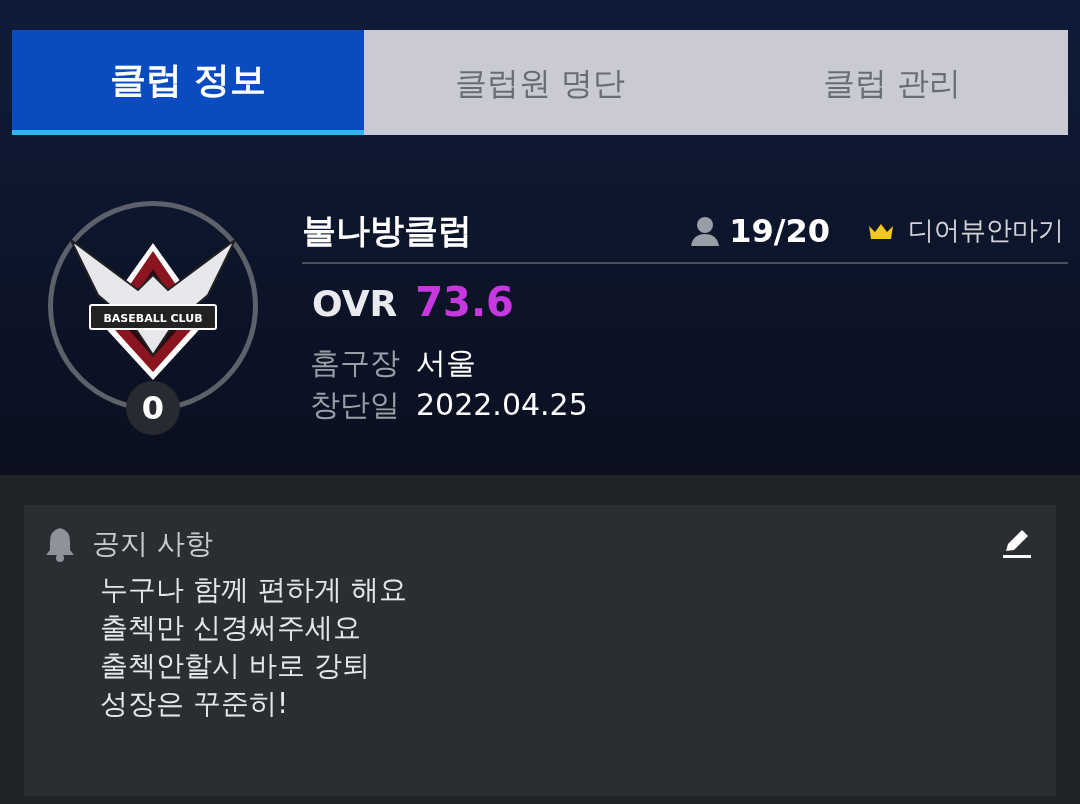 The height and width of the screenshot is (804, 1080). Describe the element at coordinates (355, 363) in the screenshot. I see `detail-label: 홈구장` at that location.